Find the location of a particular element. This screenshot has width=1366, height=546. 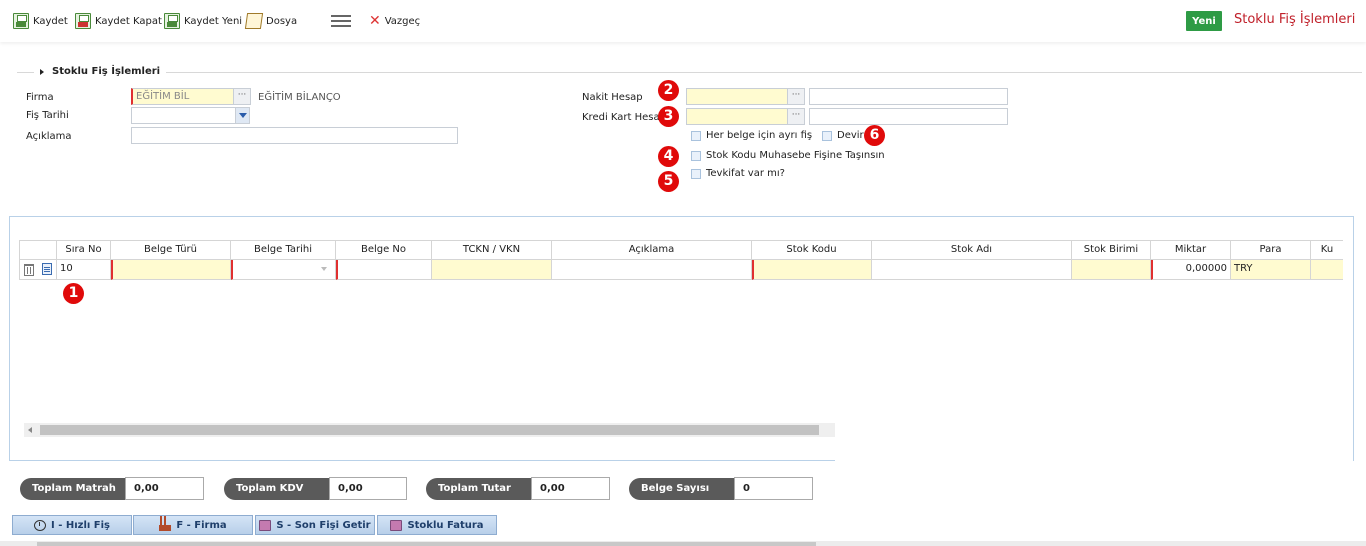

belge-sayisi-label: Belge Sayısı is located at coordinates (681, 489).